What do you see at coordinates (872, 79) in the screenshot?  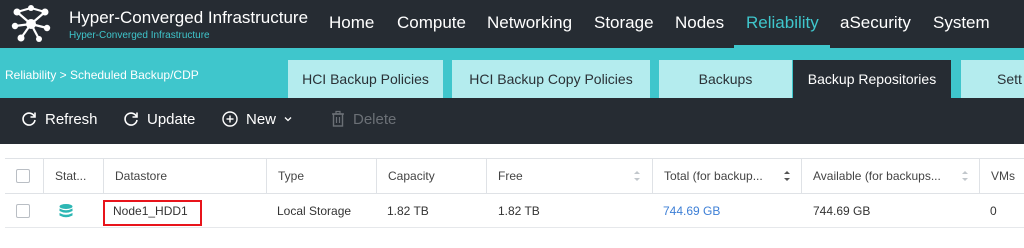 I see `tab-backup-repositories: Backup Repositories` at bounding box center [872, 79].